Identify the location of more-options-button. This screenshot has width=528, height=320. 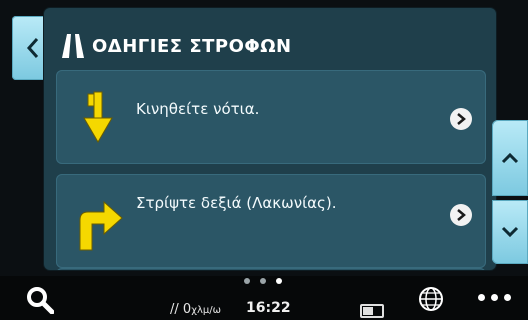
(494, 297).